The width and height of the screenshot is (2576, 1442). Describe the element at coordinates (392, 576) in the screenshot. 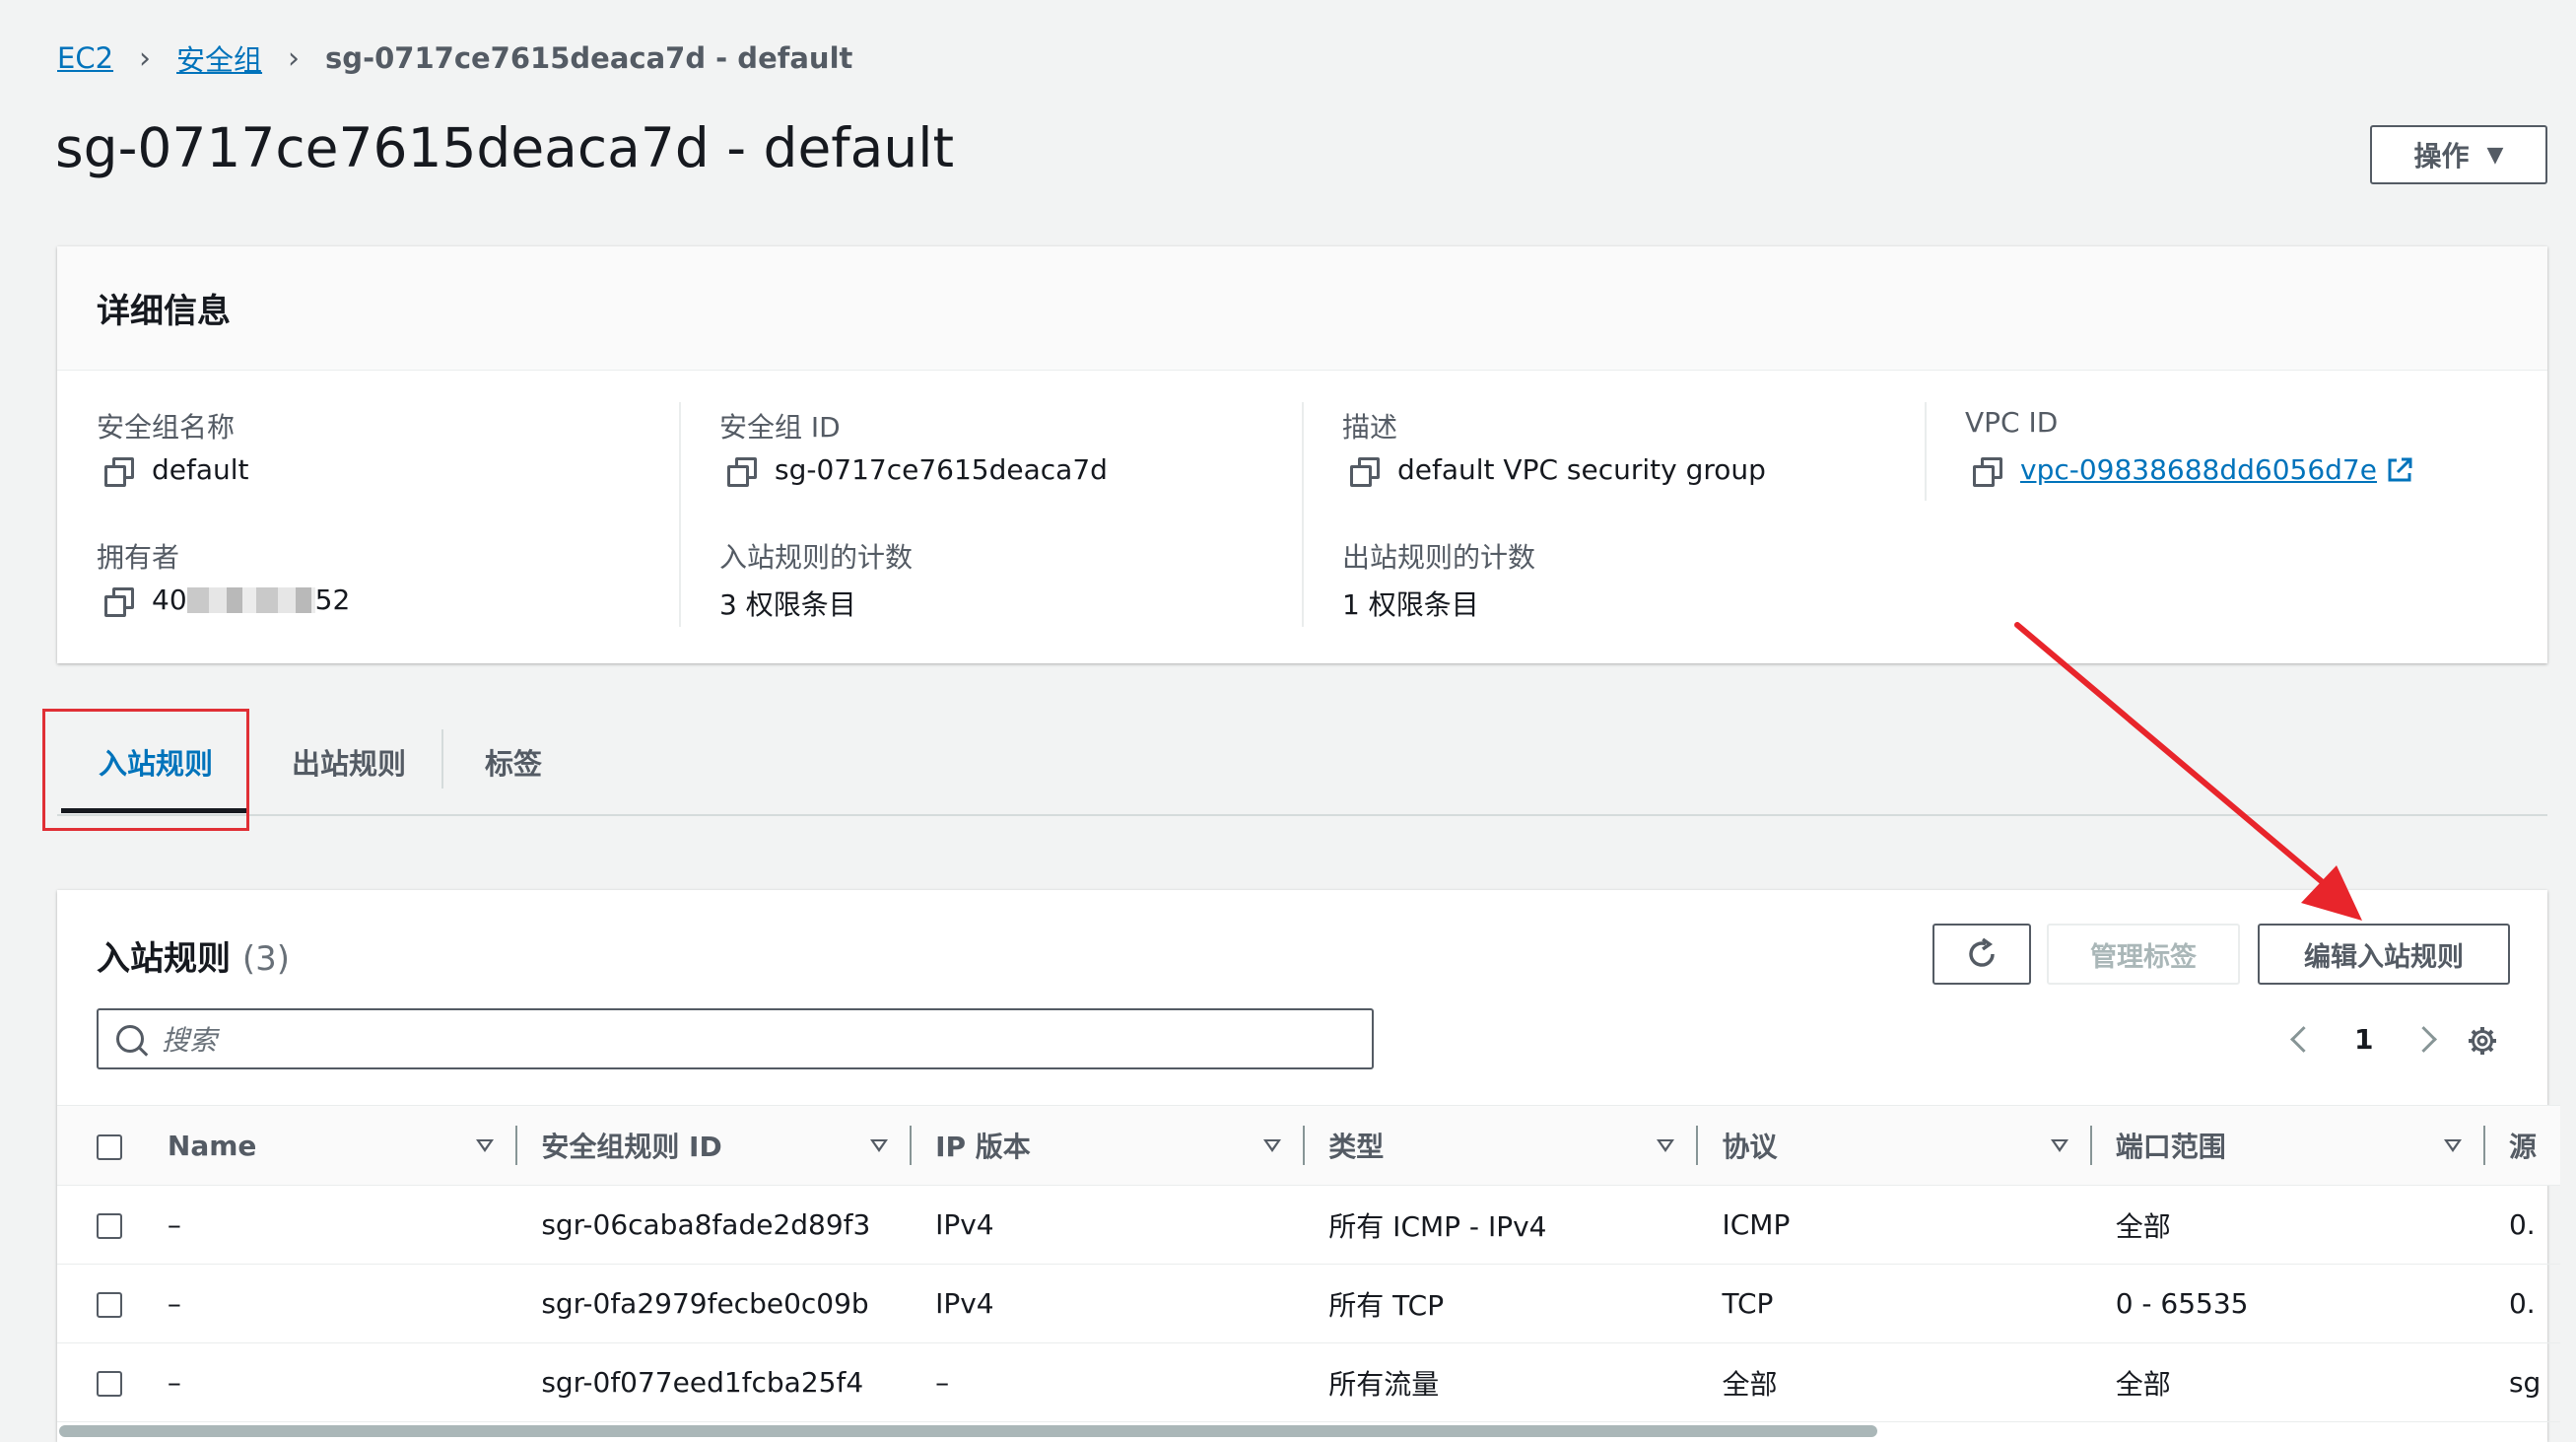

I see `field-owner: 拥有者 40 52` at that location.